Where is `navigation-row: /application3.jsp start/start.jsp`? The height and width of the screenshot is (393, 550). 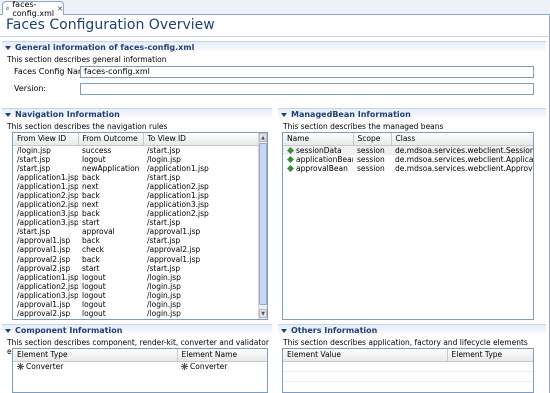
navigation-row: /application3.jsp start/start.jsp is located at coordinates (136, 222).